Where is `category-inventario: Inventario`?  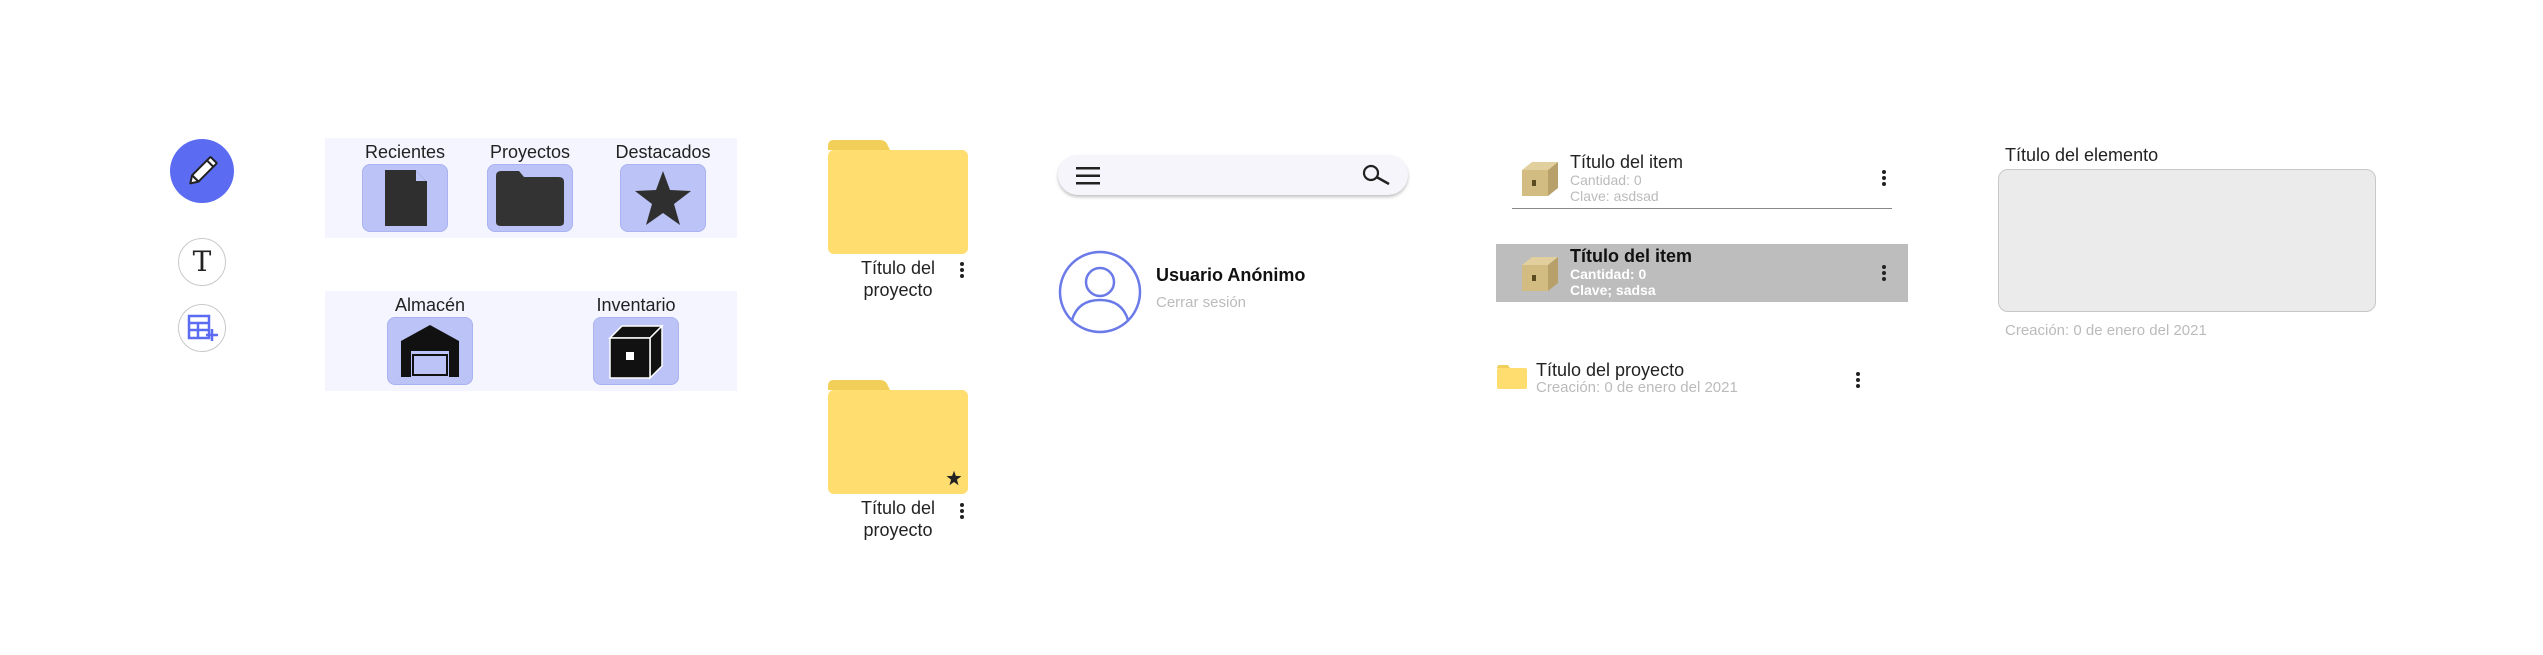 category-inventario: Inventario is located at coordinates (636, 340).